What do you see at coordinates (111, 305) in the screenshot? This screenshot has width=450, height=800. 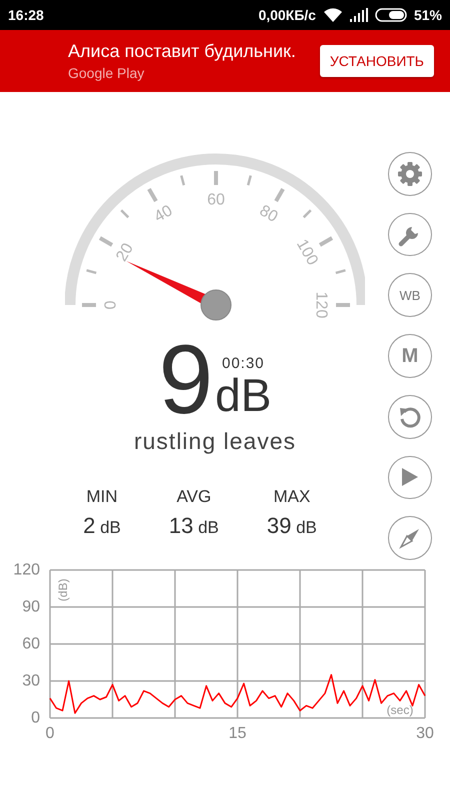 I see `gauge-label: 0` at bounding box center [111, 305].